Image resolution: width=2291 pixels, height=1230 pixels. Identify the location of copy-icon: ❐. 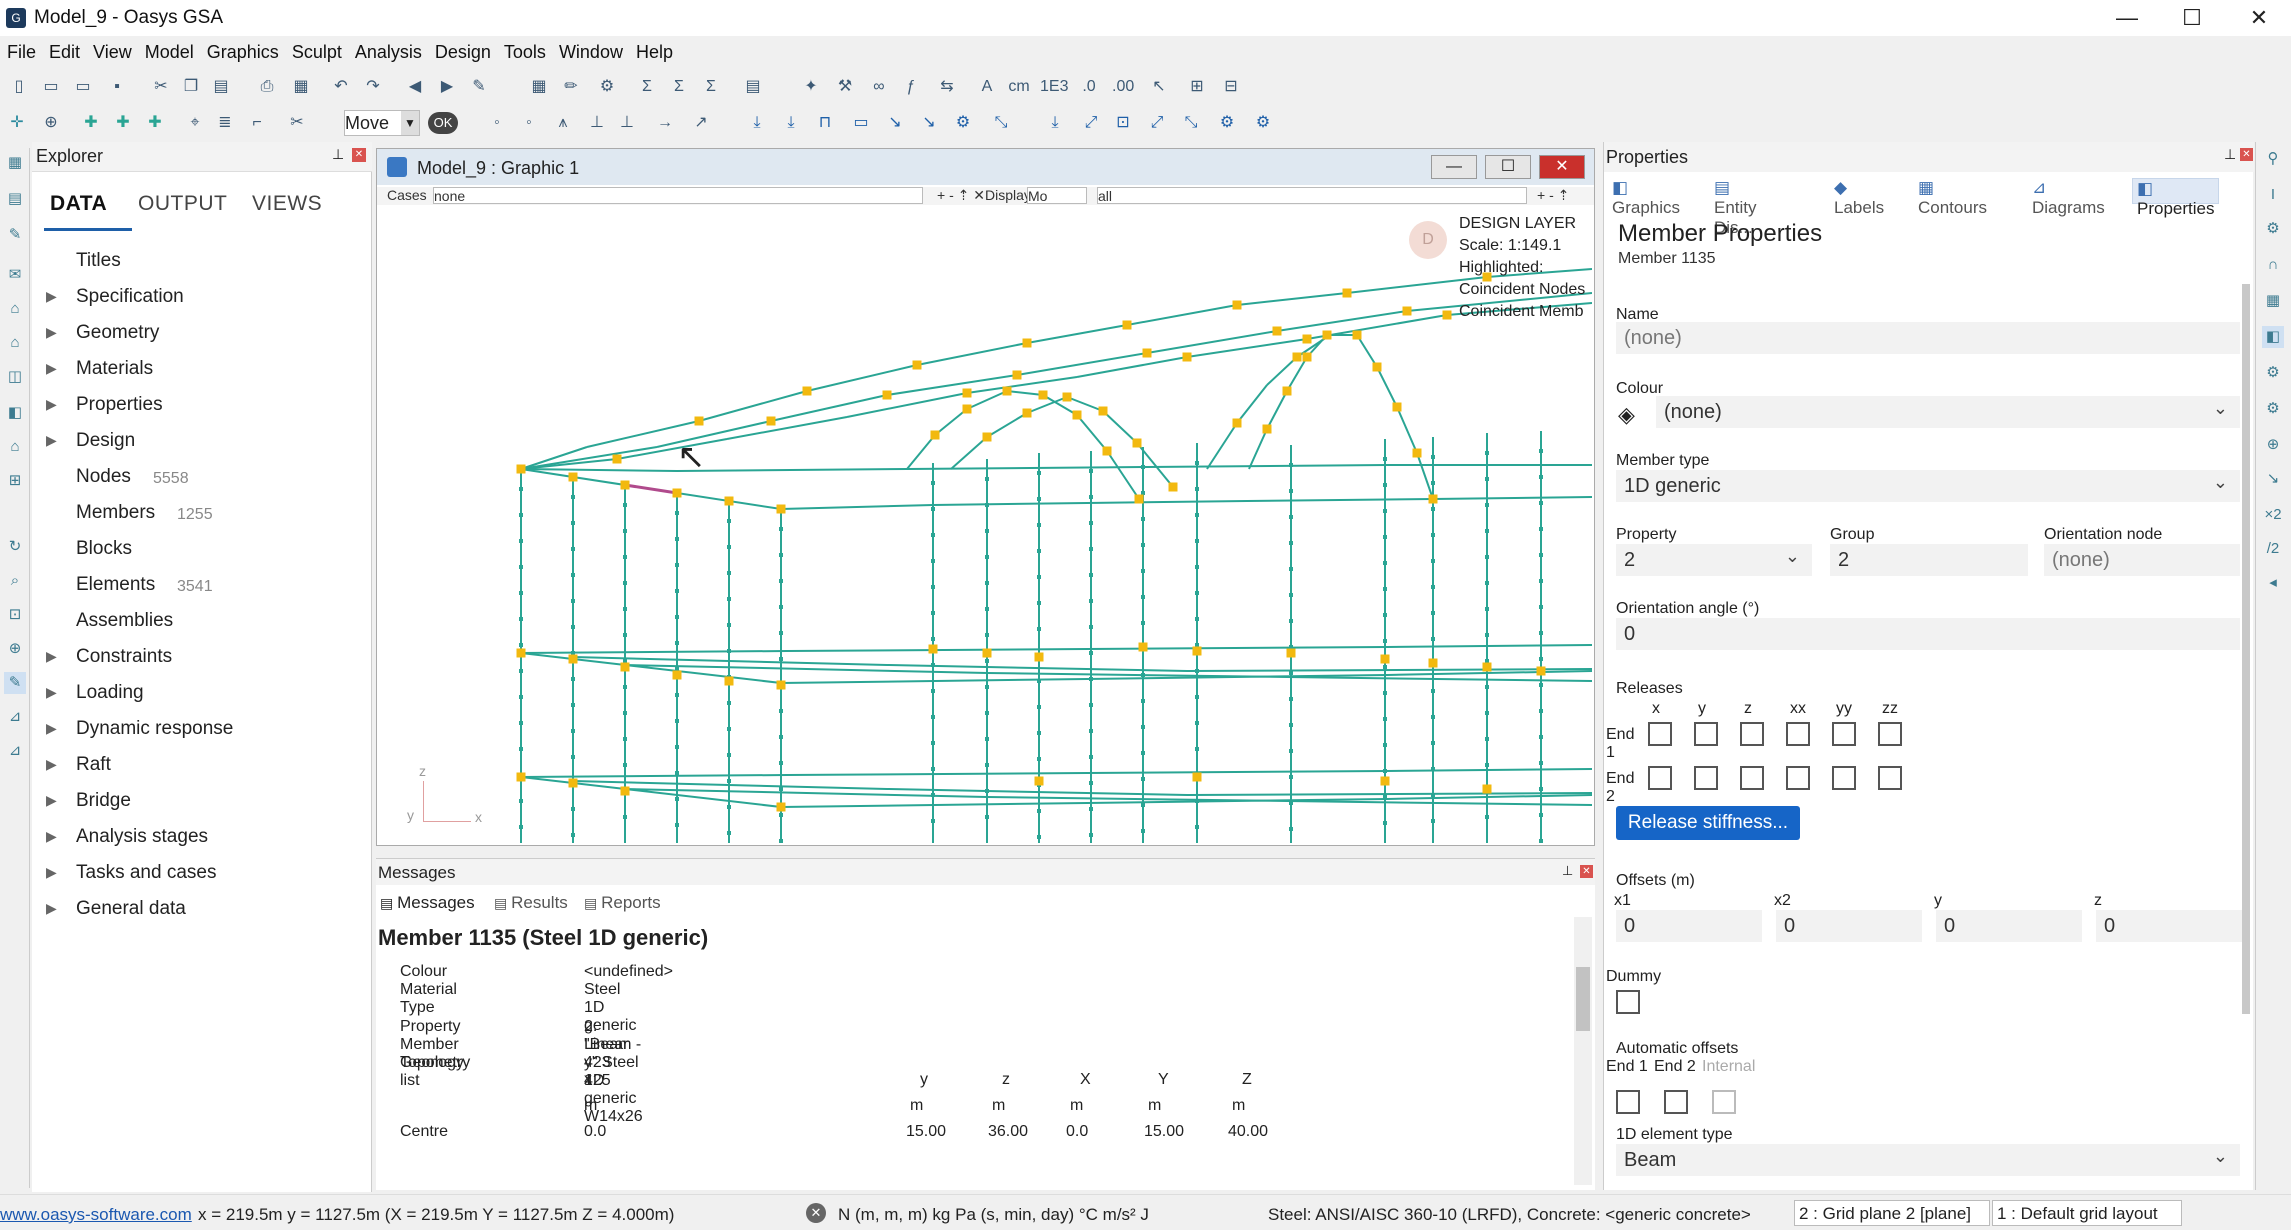
(191, 87).